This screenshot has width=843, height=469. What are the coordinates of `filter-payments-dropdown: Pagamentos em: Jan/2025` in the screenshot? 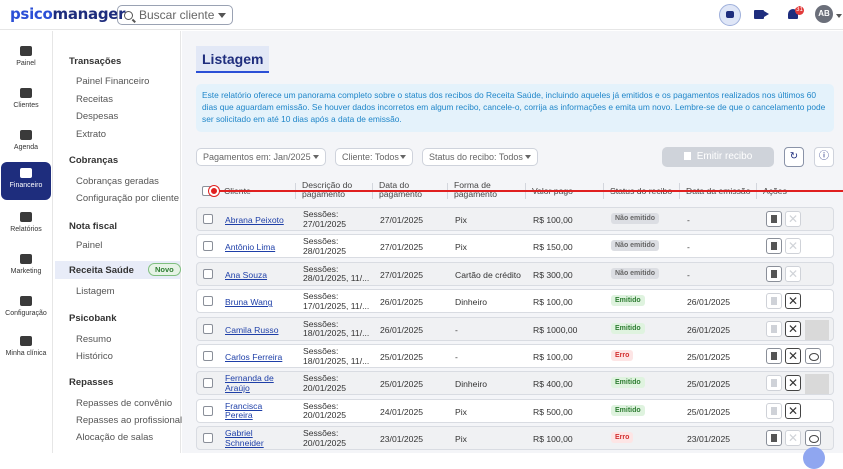 It's located at (261, 157).